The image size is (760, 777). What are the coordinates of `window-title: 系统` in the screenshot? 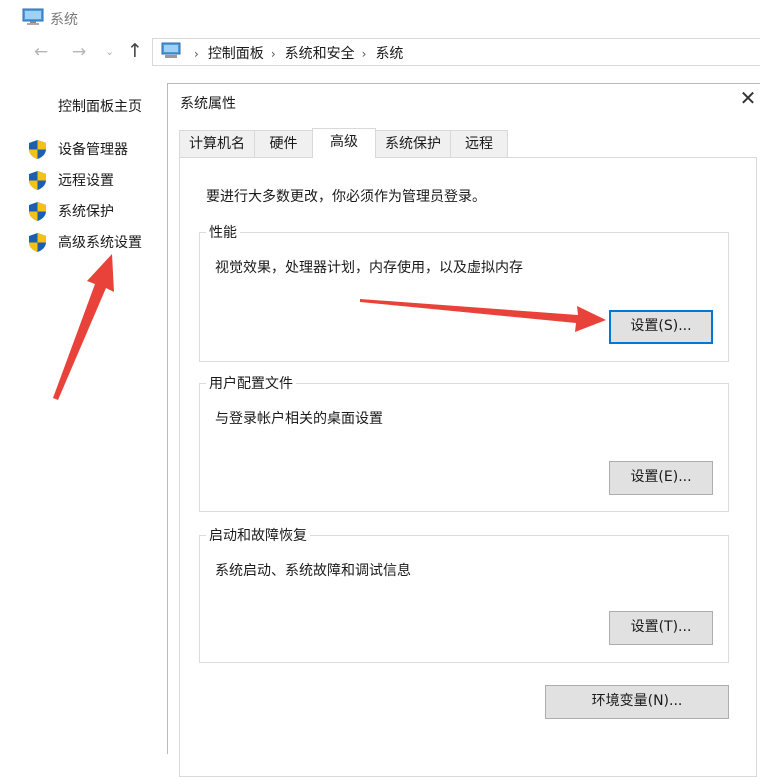 It's located at (64, 20).